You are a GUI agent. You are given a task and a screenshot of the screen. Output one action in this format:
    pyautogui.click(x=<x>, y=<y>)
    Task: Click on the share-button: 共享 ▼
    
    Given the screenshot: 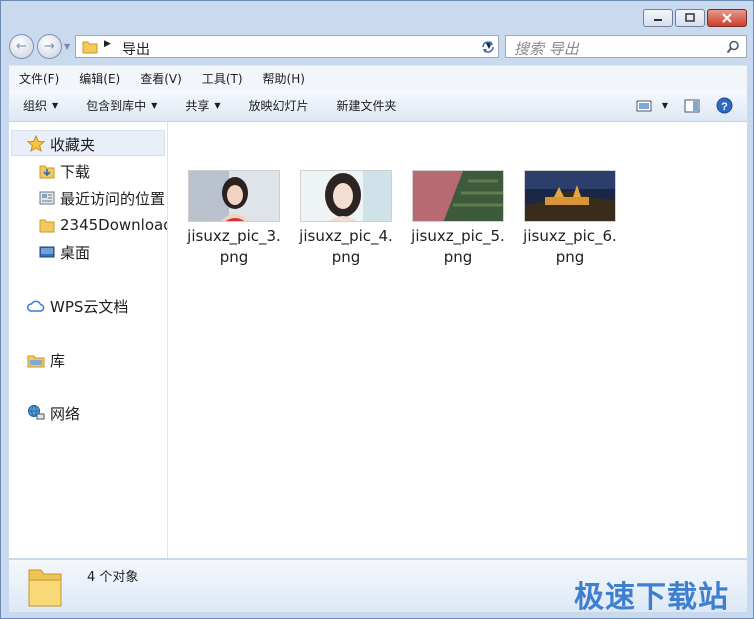 What is the action you would take?
    pyautogui.click(x=202, y=105)
    